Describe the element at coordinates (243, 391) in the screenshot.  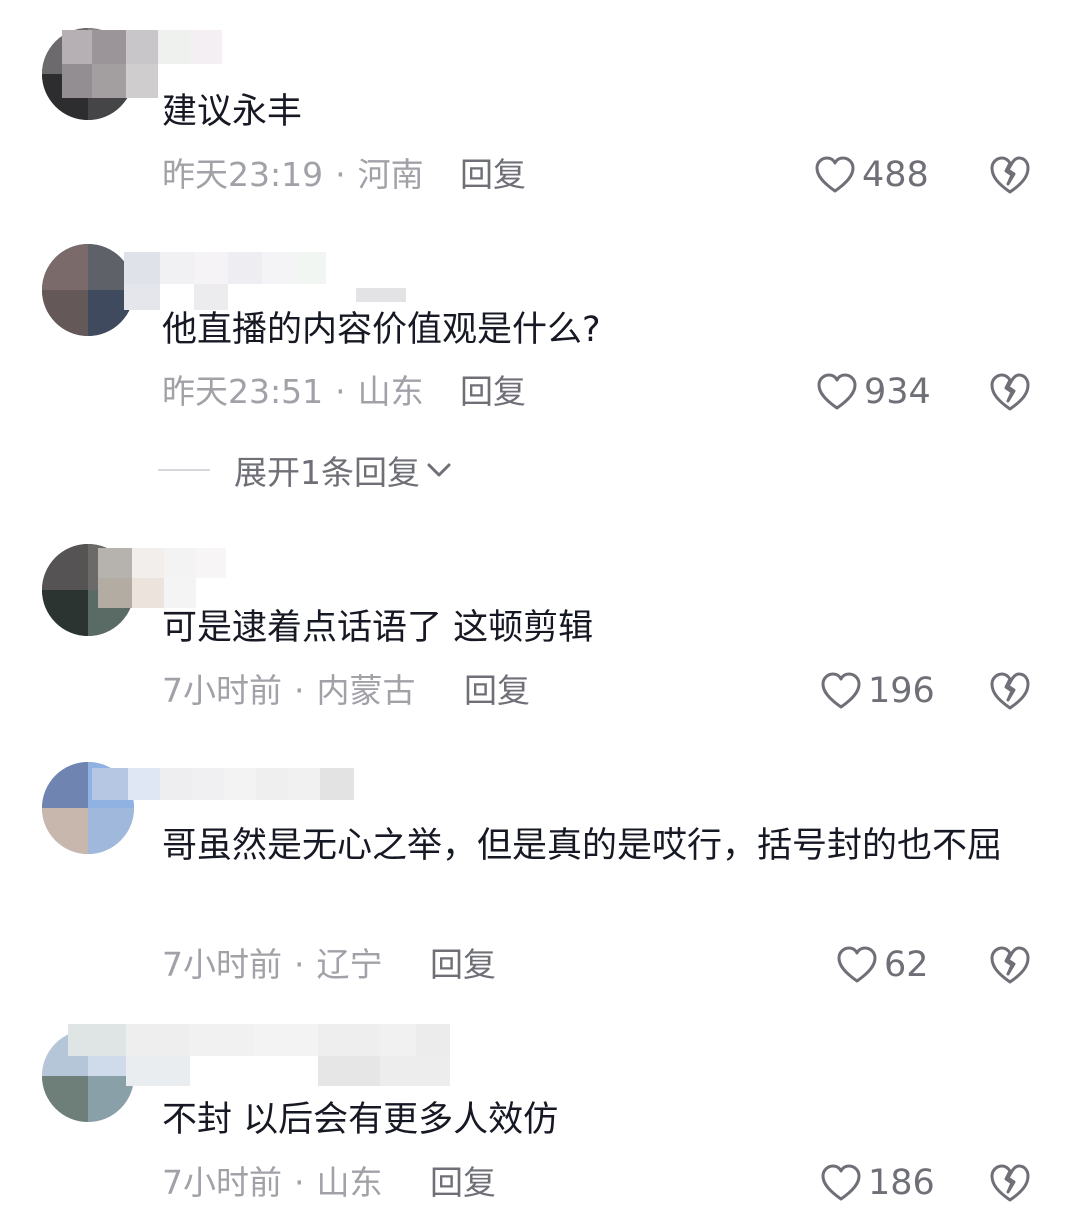
I see `comment-time: 昨天23:51` at that location.